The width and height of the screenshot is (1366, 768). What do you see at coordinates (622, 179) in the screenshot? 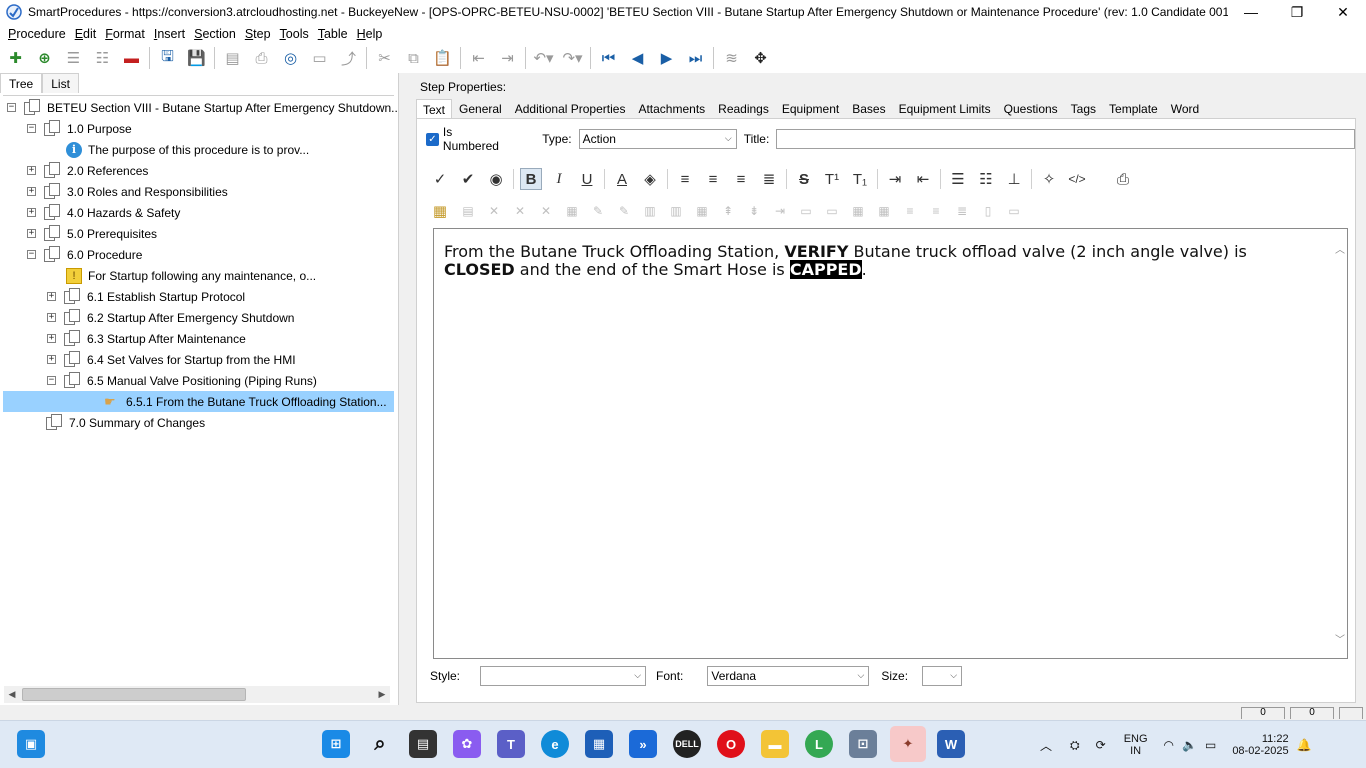
I see `font-color-icon: A` at bounding box center [622, 179].